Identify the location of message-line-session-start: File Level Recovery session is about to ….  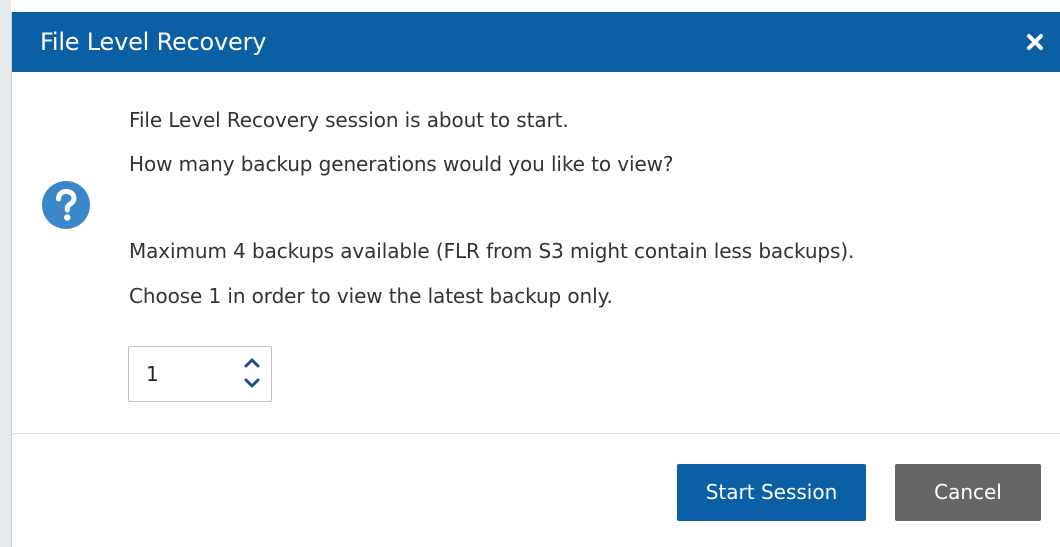
(349, 120).